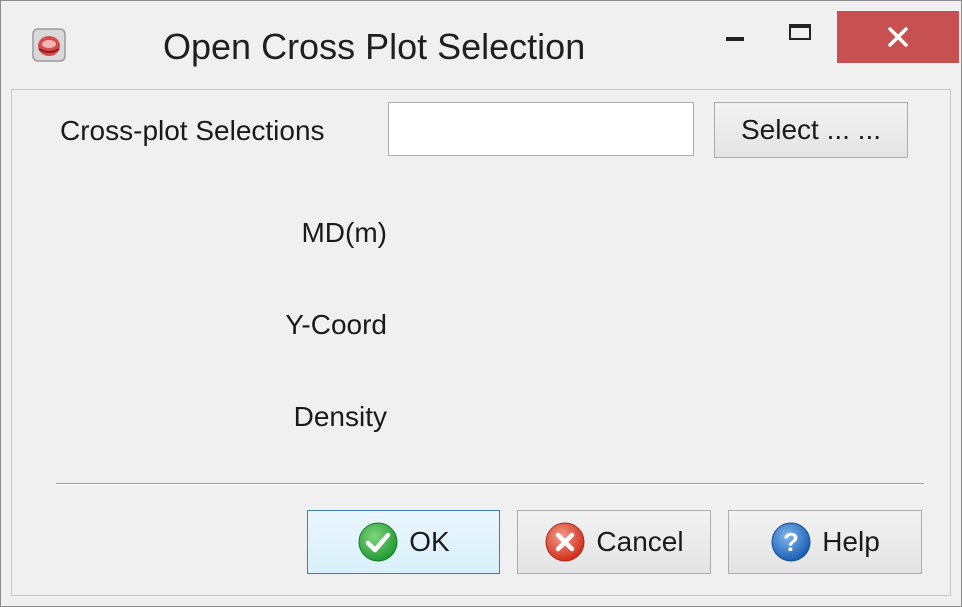 Image resolution: width=962 pixels, height=607 pixels. What do you see at coordinates (851, 541) in the screenshot?
I see `help-label: Help` at bounding box center [851, 541].